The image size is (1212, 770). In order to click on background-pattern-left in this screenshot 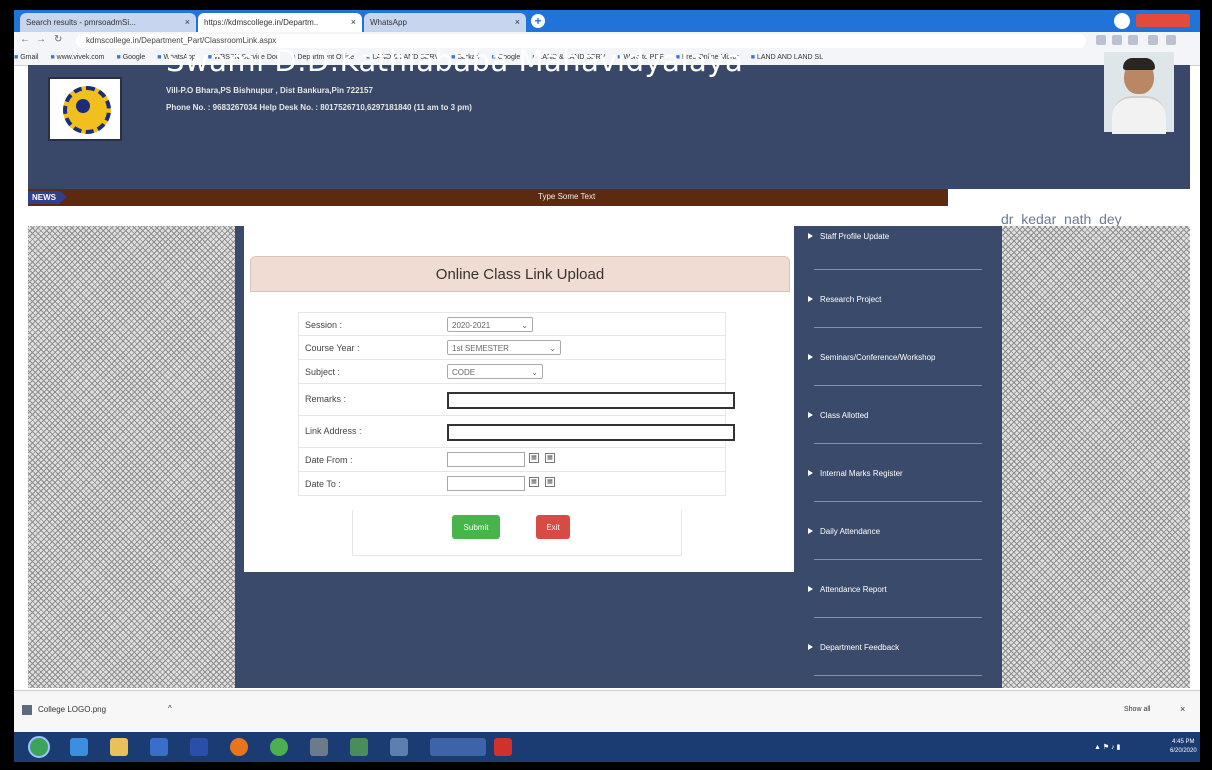, I will do `click(131, 457)`.